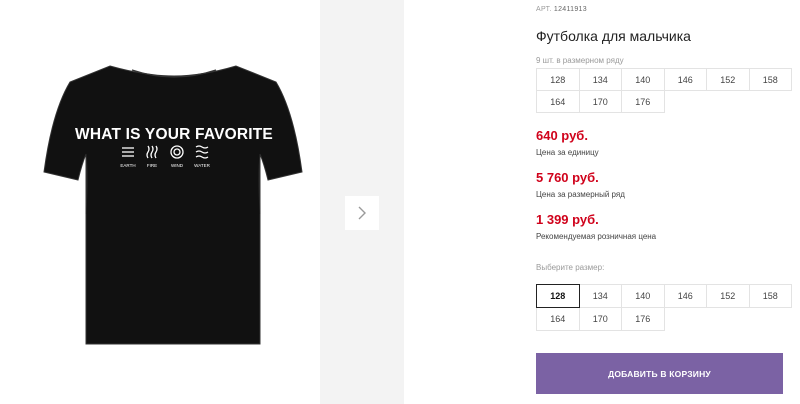  What do you see at coordinates (127, 165) in the screenshot?
I see `element-label: EARTH` at bounding box center [127, 165].